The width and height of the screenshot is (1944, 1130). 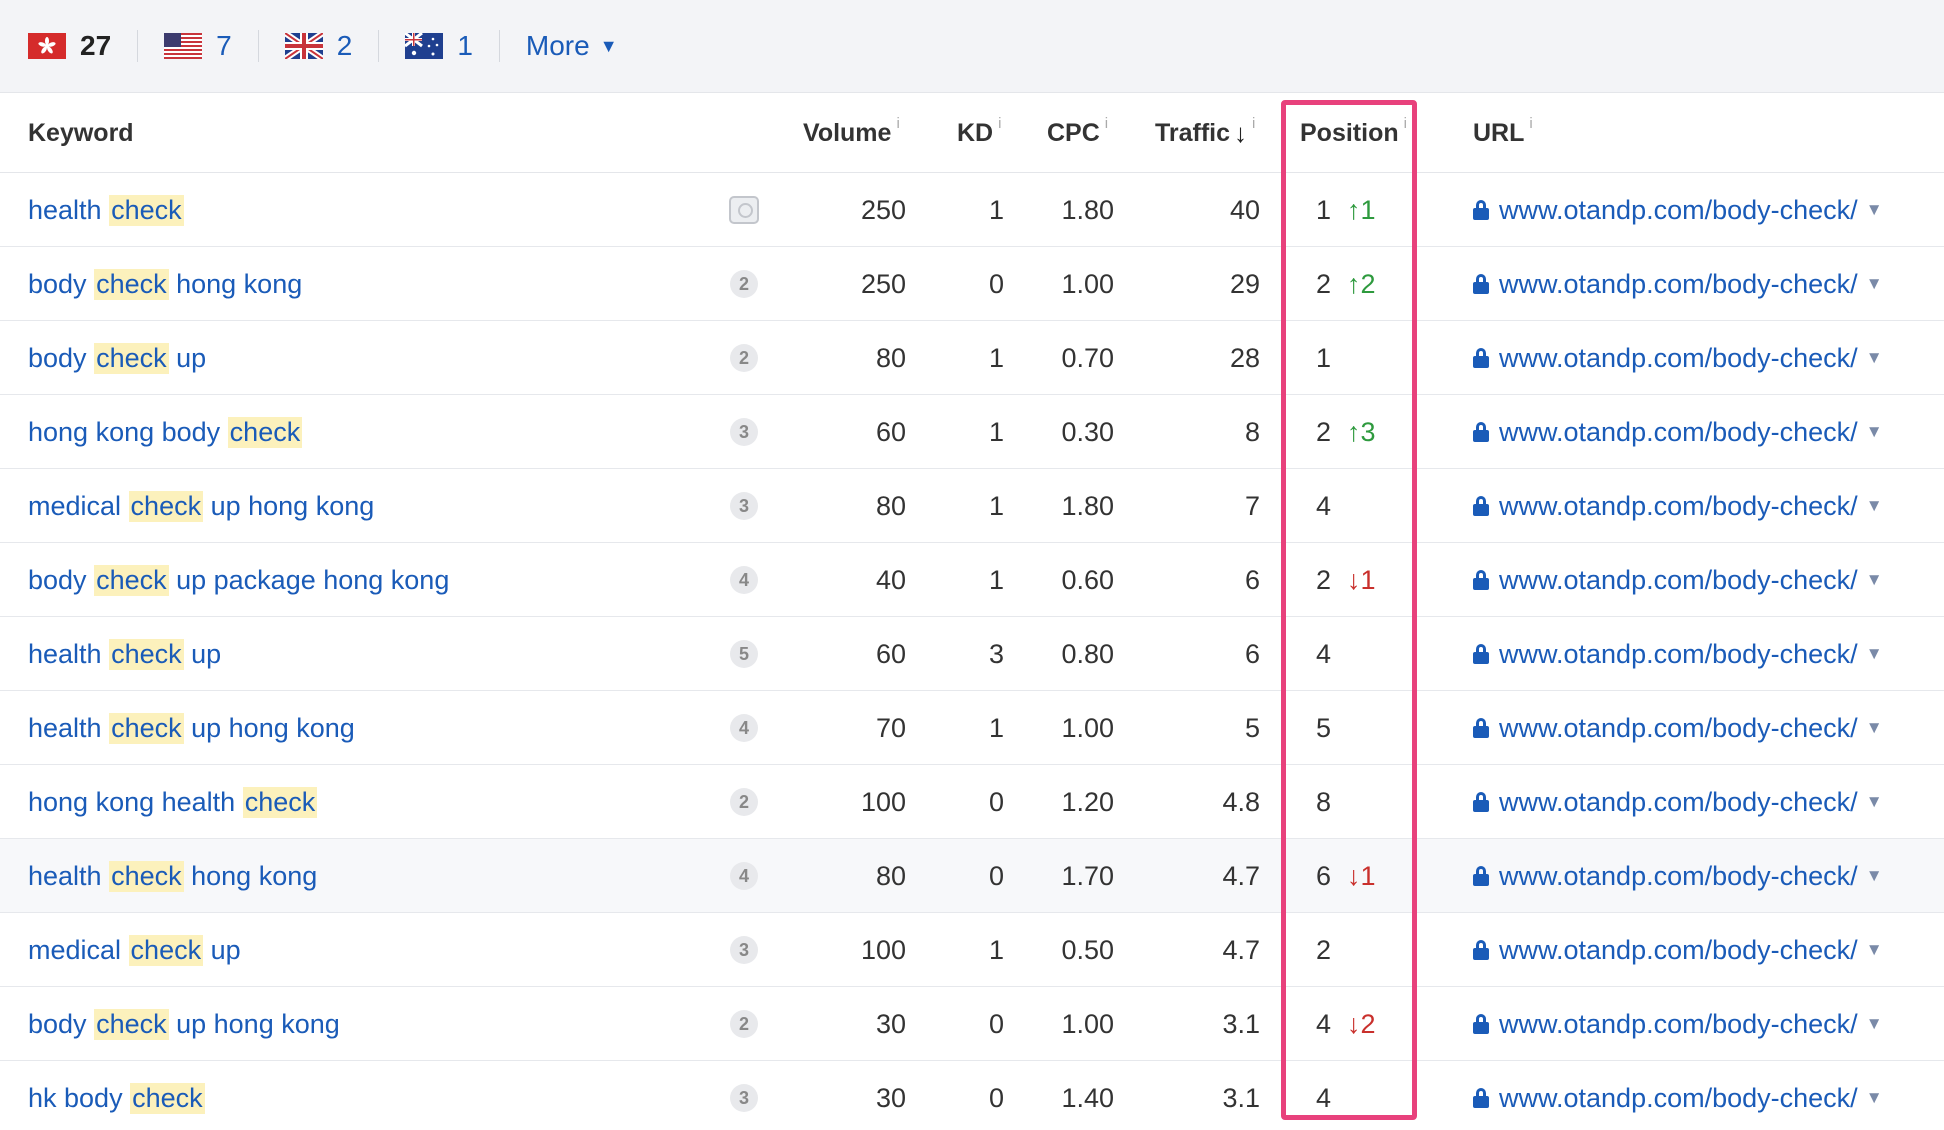 I want to click on column-cpc: CPC i, so click(x=1077, y=133).